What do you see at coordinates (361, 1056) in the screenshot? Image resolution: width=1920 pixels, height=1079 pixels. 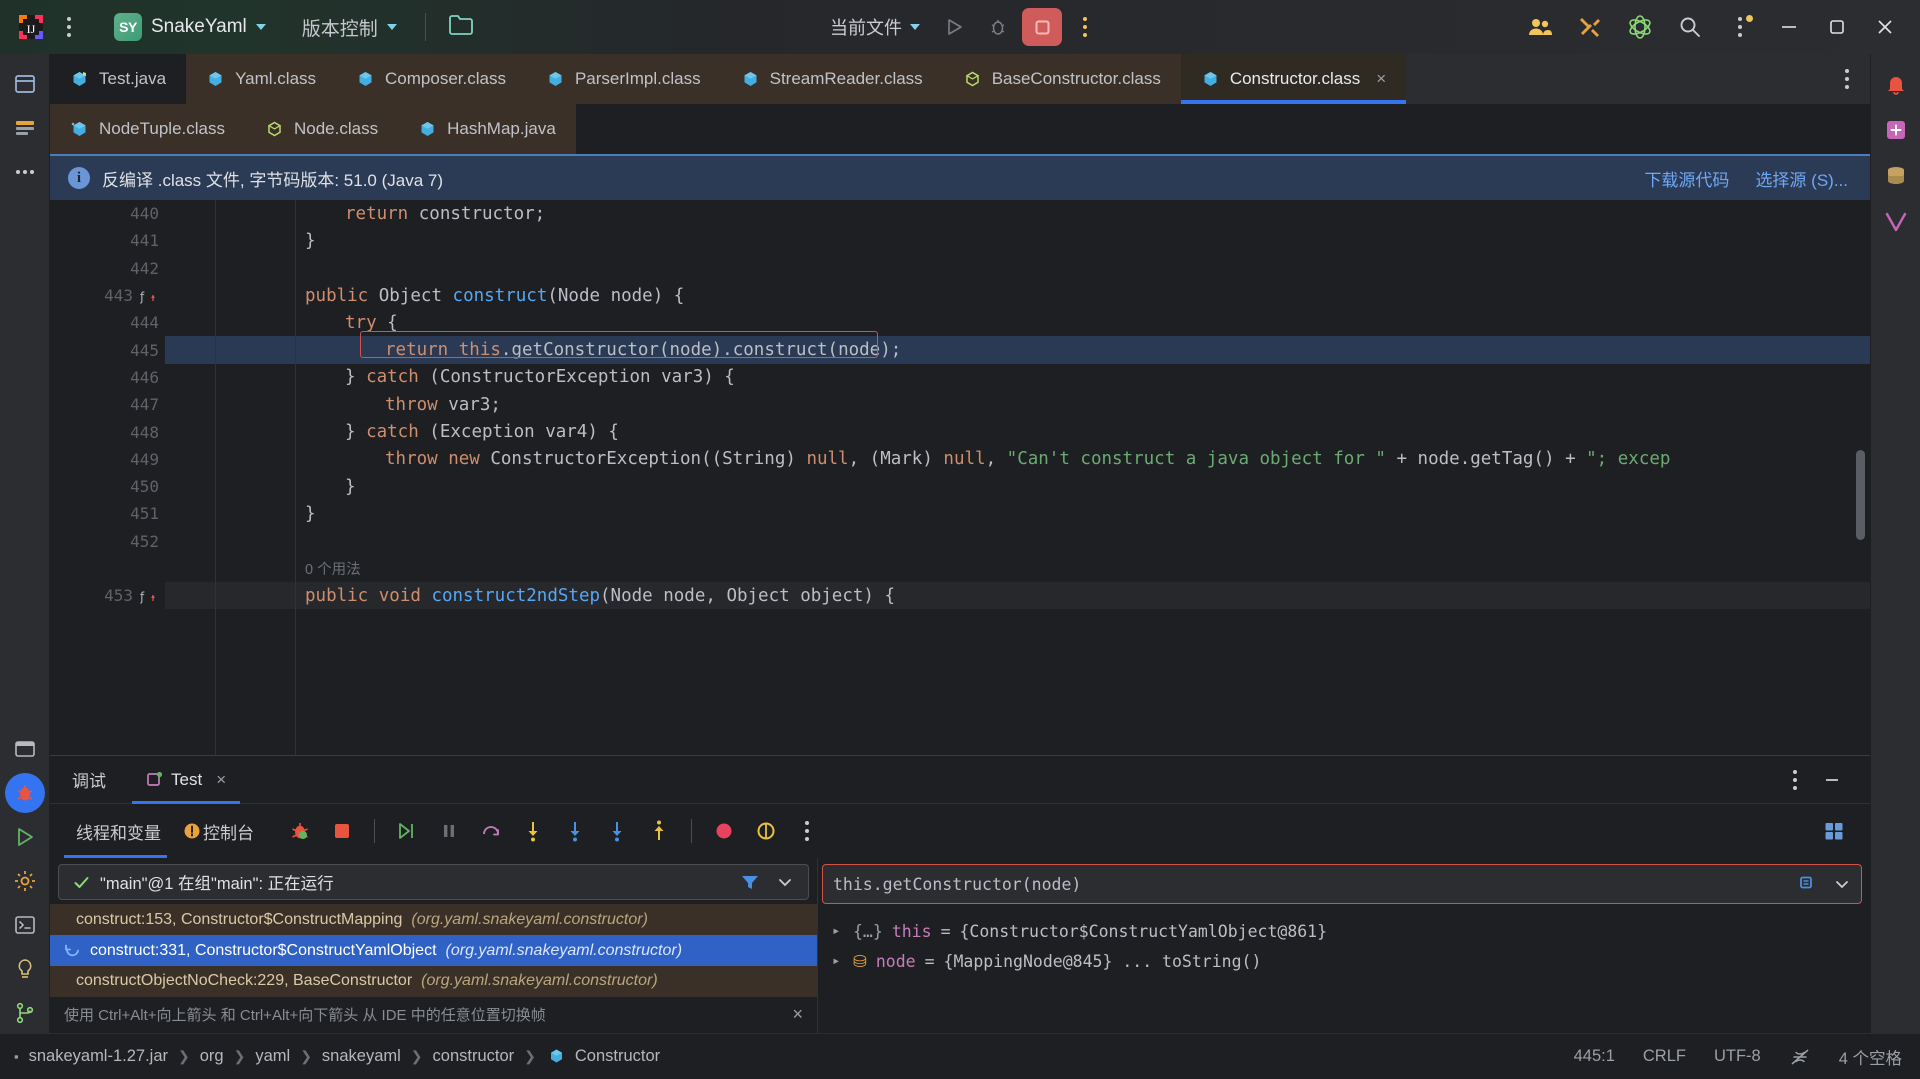 I see `breadcrumb-item-snakeyaml: snakeyaml` at bounding box center [361, 1056].